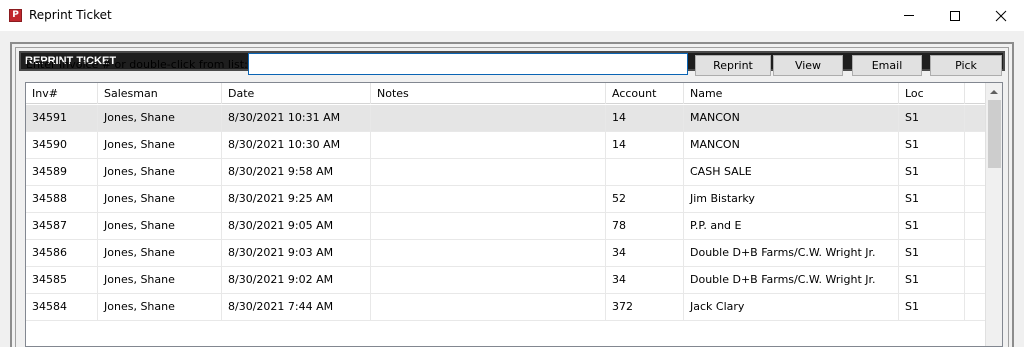  I want to click on close-icon, so click(1001, 15).